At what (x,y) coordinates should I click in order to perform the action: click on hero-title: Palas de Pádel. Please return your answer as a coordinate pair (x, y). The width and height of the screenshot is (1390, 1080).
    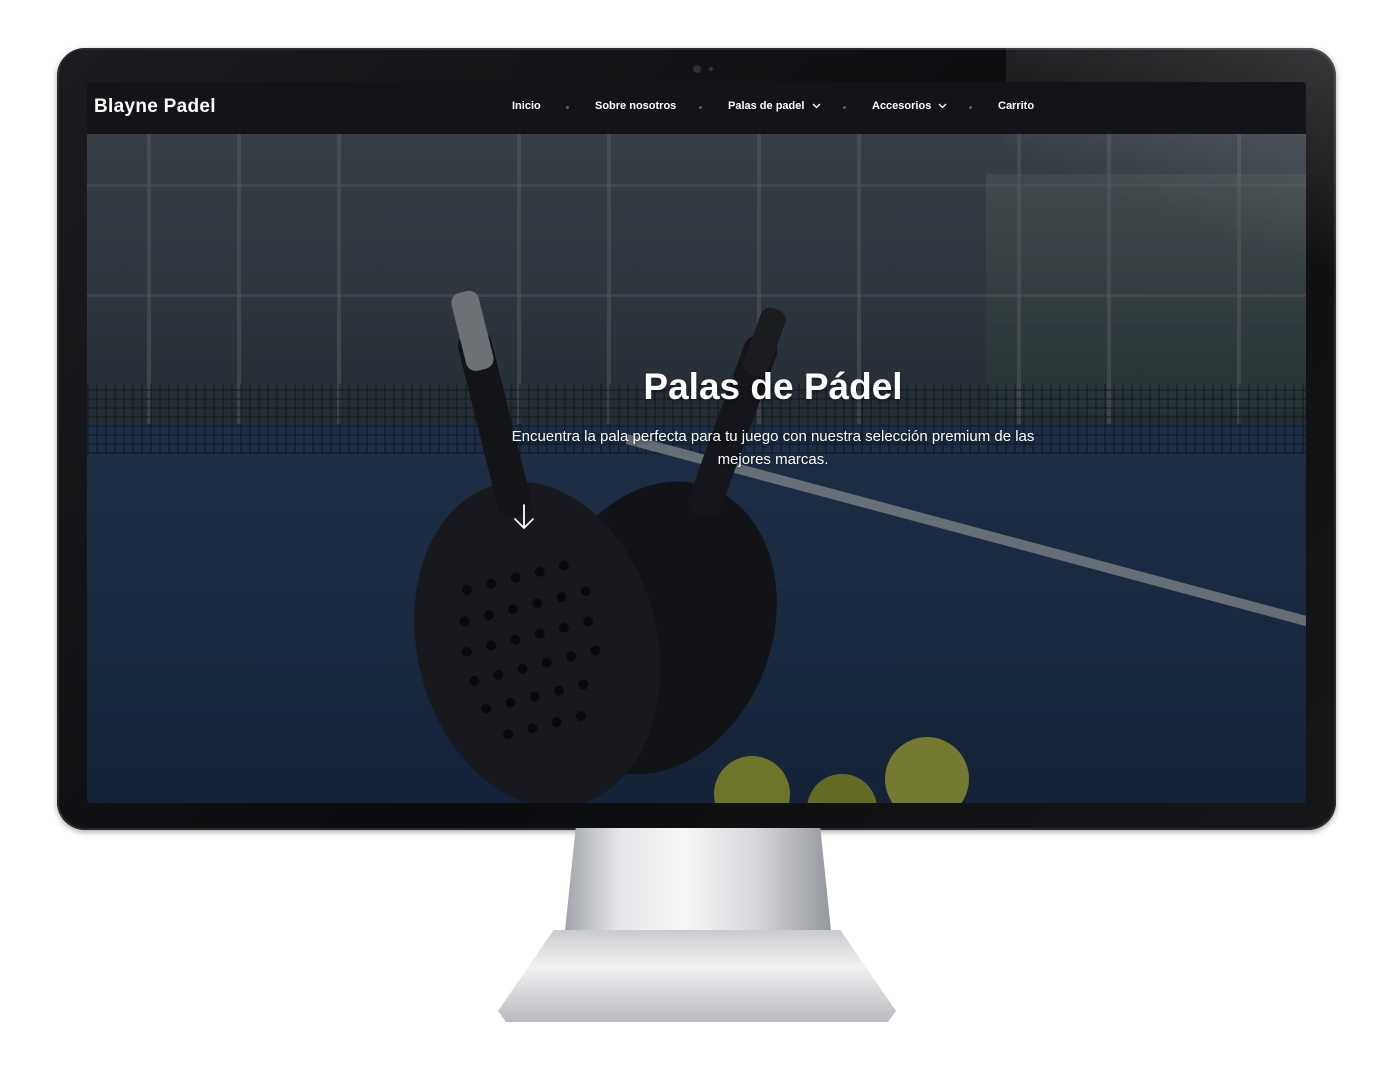
    Looking at the image, I should click on (773, 386).